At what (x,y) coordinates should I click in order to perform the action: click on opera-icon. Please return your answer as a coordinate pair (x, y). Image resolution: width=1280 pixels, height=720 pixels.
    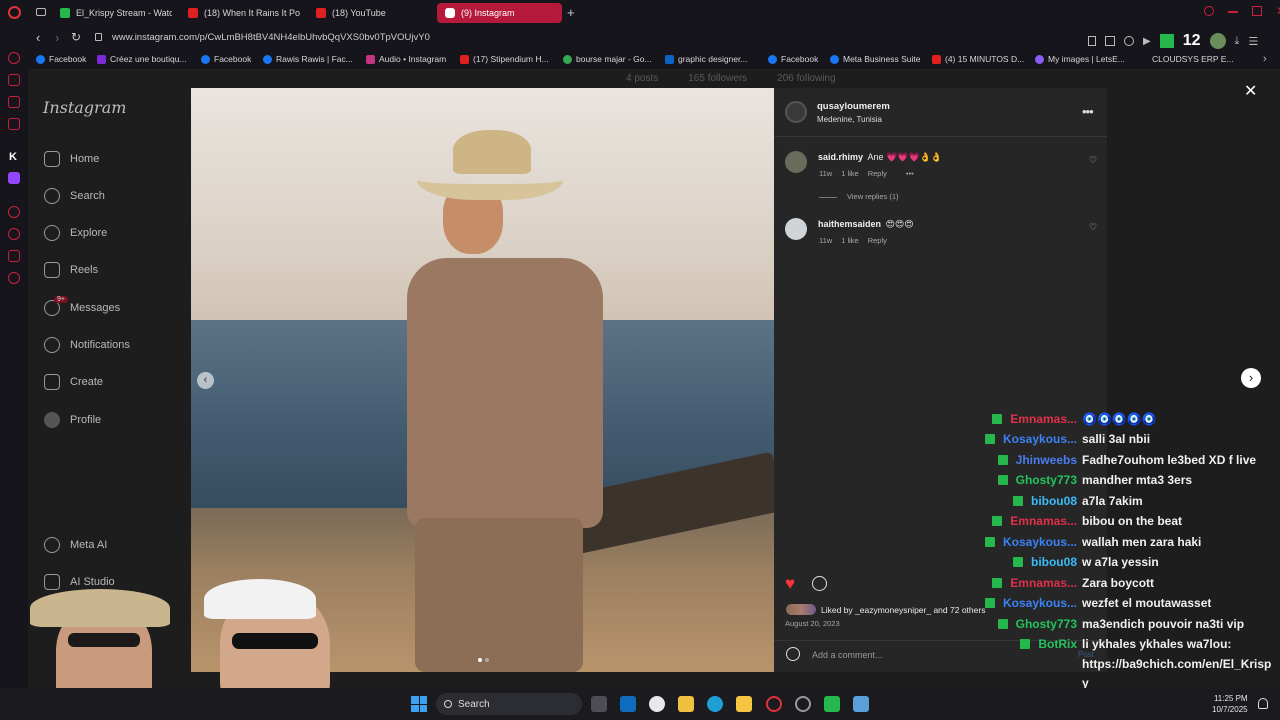
    Looking at the image, I should click on (803, 704).